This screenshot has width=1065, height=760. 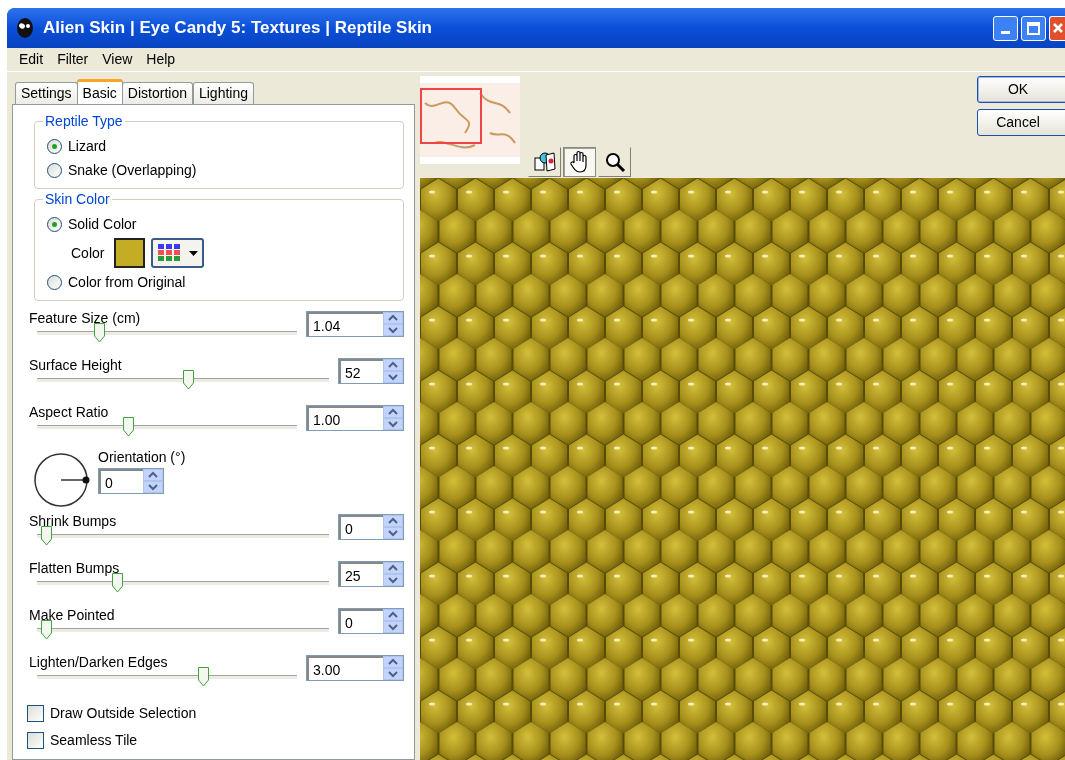 What do you see at coordinates (73, 521) in the screenshot?
I see `slider-label: Shrink Bumps` at bounding box center [73, 521].